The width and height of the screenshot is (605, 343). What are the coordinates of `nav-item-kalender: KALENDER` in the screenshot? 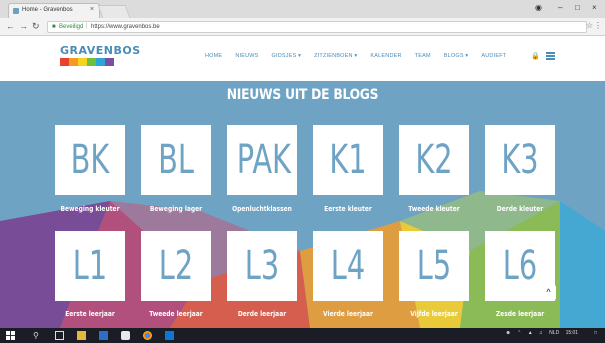 It's located at (385, 56).